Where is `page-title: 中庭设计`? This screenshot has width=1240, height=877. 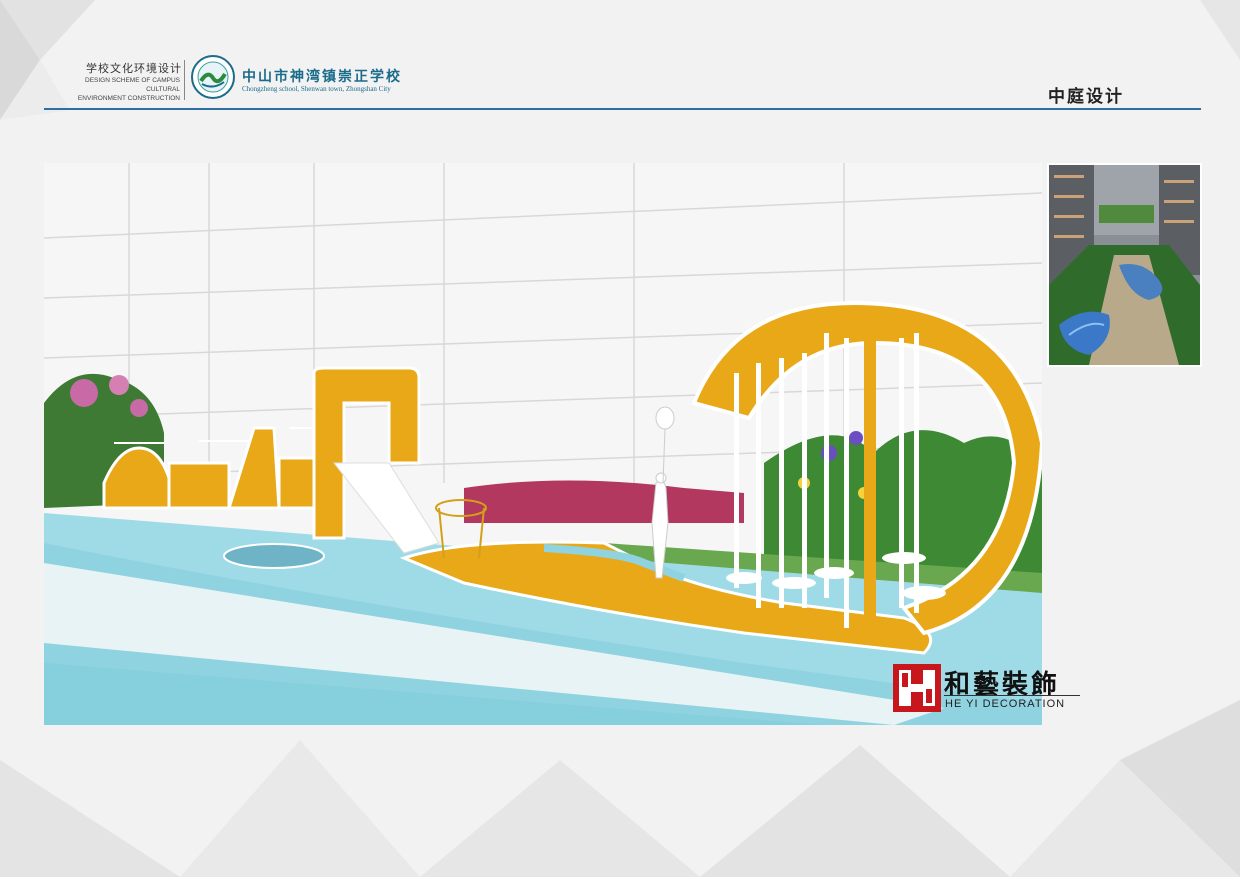
page-title: 中庭设计 is located at coordinates (1086, 97).